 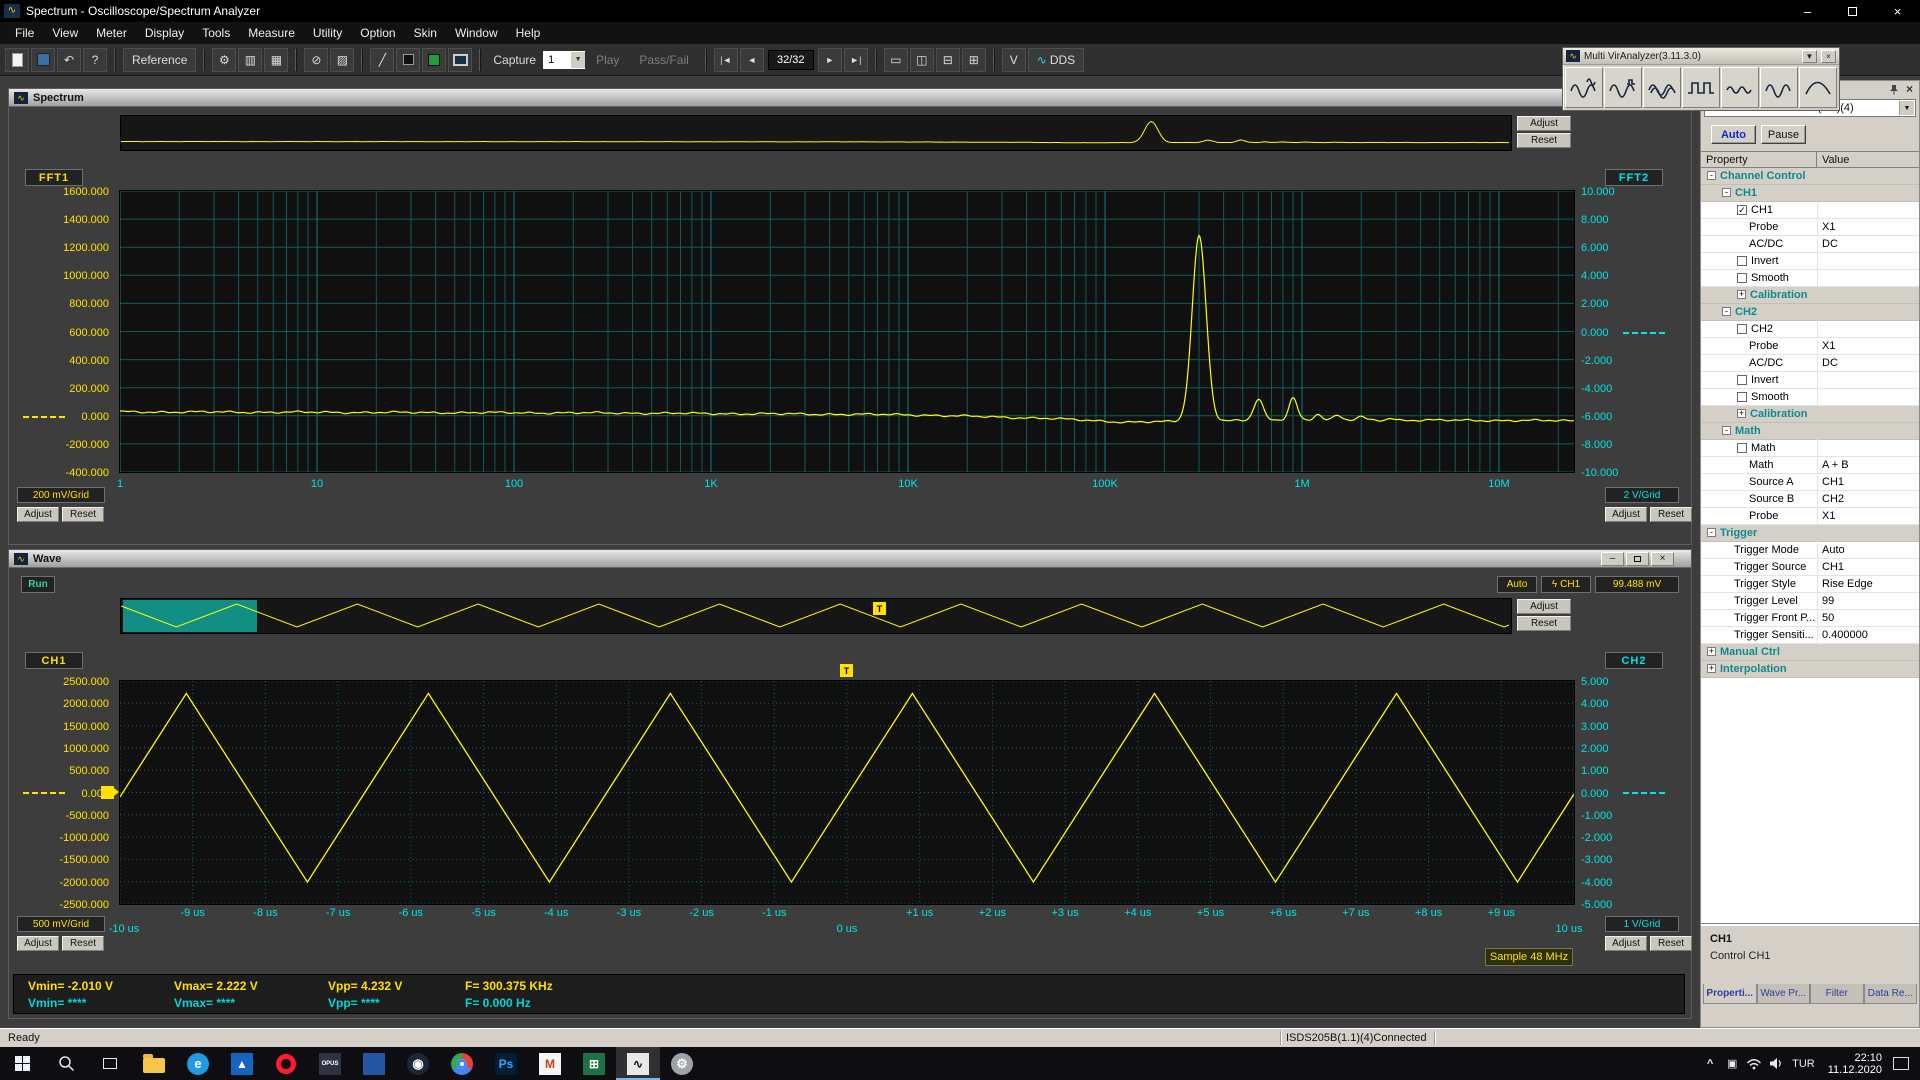 What do you see at coordinates (1742, 329) in the screenshot?
I see `checkbox-ch2` at bounding box center [1742, 329].